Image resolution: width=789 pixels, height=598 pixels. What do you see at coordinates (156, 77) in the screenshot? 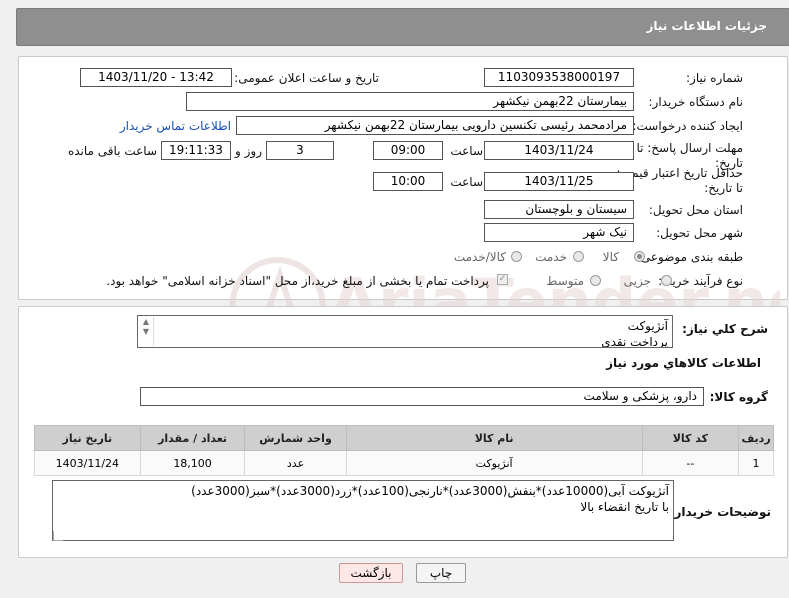
I see `announce-field: 1403/11/20 - 13:42` at bounding box center [156, 77].